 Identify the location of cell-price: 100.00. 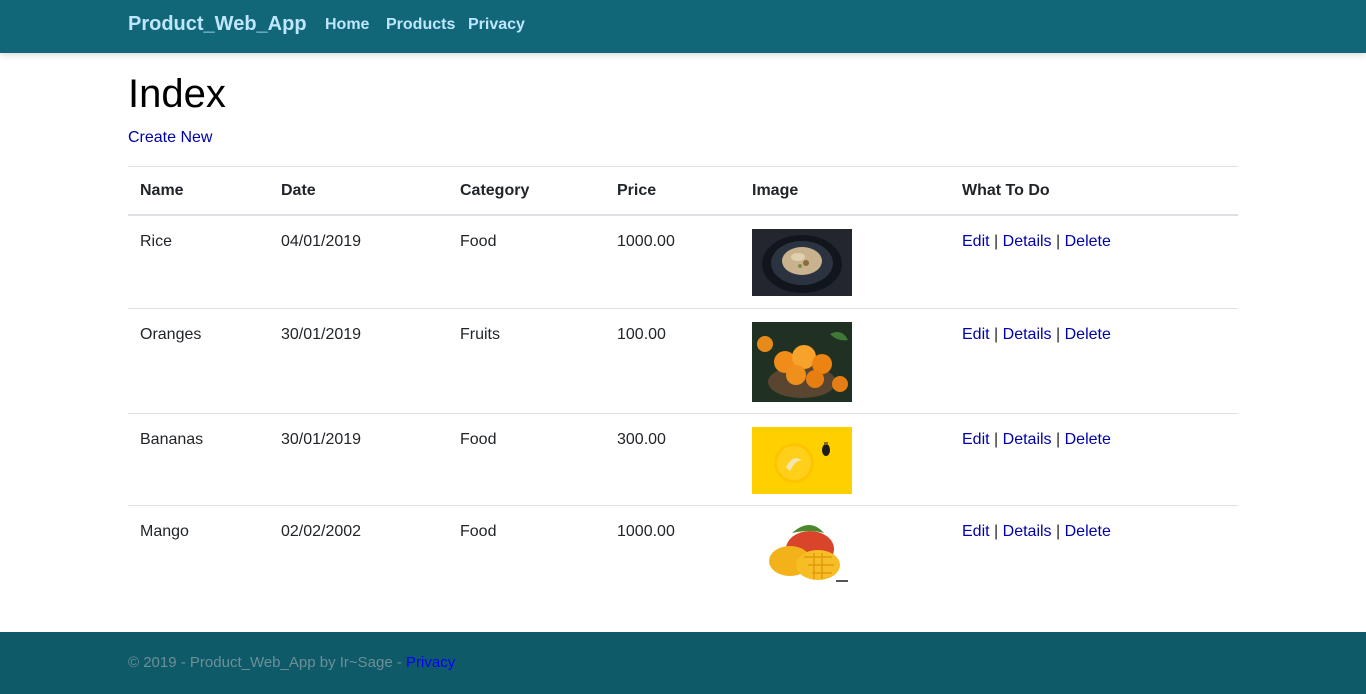
(641, 334).